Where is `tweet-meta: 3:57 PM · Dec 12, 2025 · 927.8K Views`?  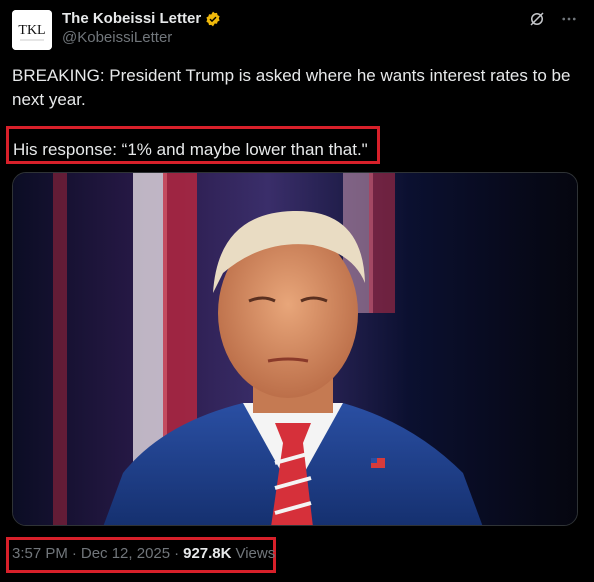
tweet-meta: 3:57 PM · Dec 12, 2025 · 927.8K Views is located at coordinates (143, 553).